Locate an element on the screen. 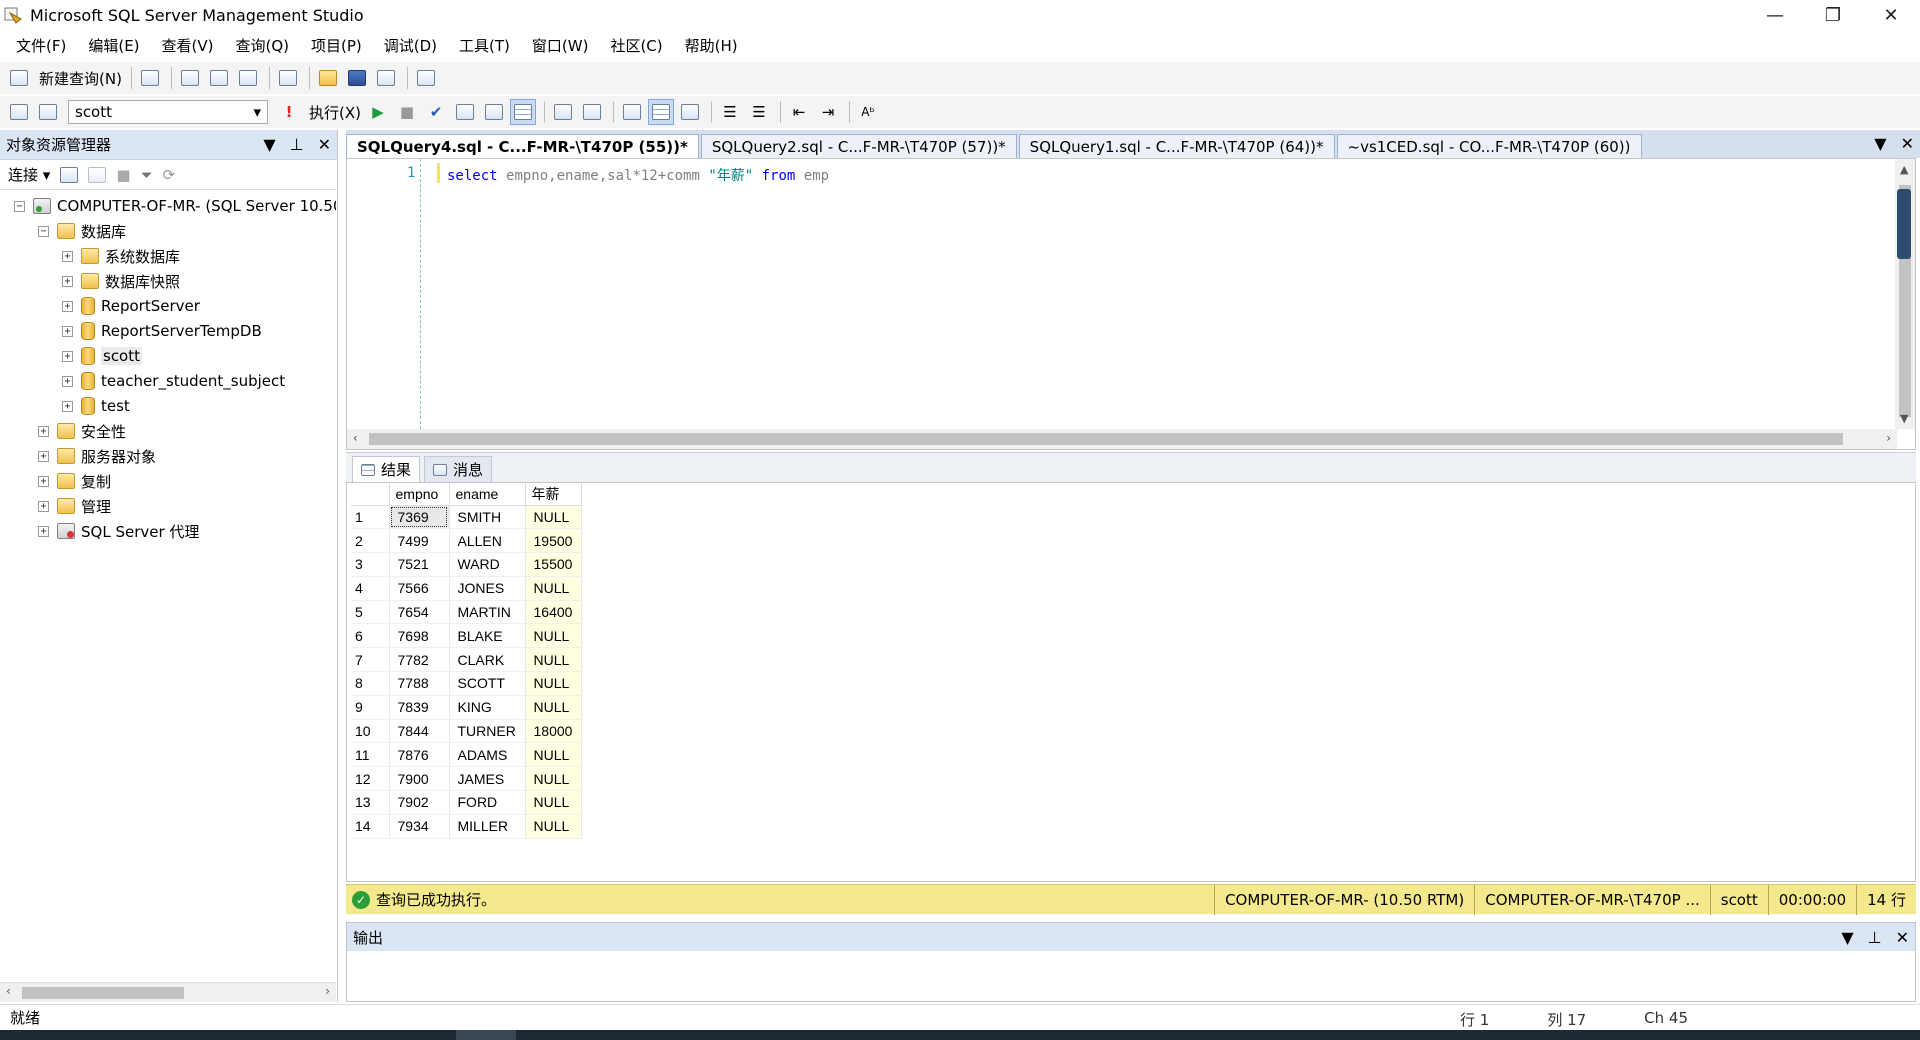 This screenshot has width=1920, height=1040. cell-empno: 7698 is located at coordinates (419, 636).